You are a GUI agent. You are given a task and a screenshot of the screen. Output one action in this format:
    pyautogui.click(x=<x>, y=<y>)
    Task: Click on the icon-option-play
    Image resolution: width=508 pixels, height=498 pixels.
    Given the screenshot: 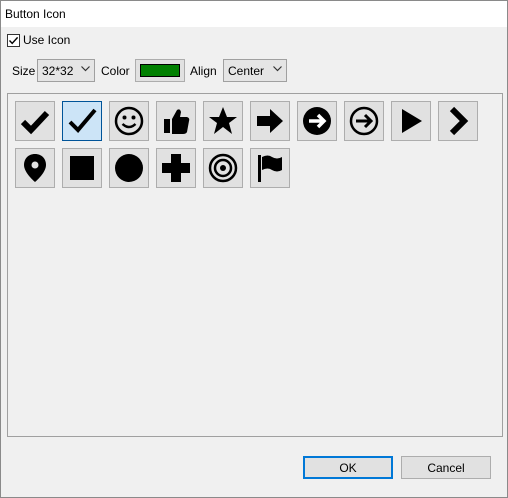 What is the action you would take?
    pyautogui.click(x=411, y=121)
    